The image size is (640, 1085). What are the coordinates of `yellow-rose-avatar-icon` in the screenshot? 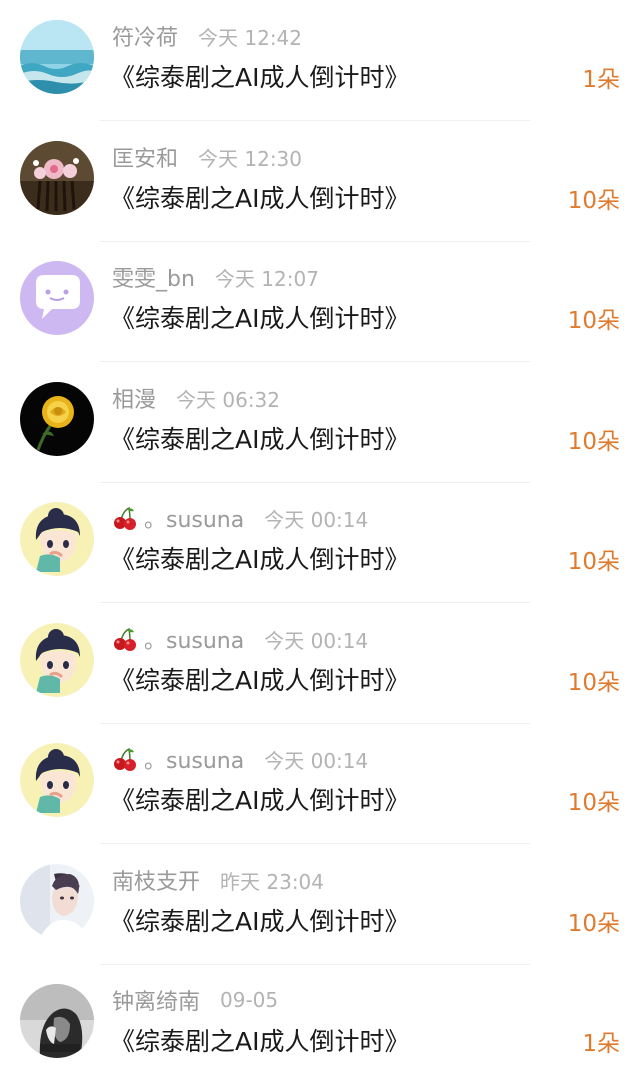 It's located at (57, 419).